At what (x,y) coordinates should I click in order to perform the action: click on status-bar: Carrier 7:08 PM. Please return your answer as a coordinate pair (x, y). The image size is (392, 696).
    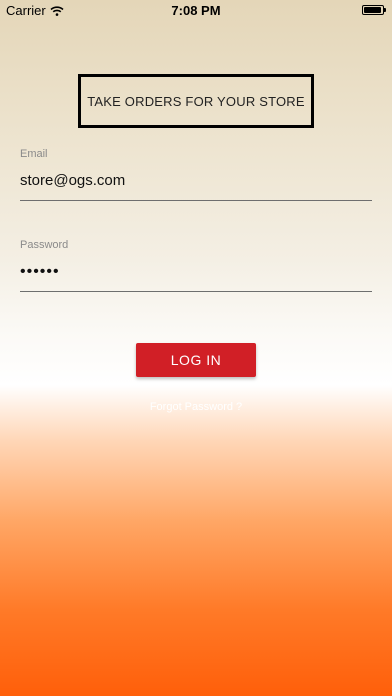
    Looking at the image, I should click on (196, 11).